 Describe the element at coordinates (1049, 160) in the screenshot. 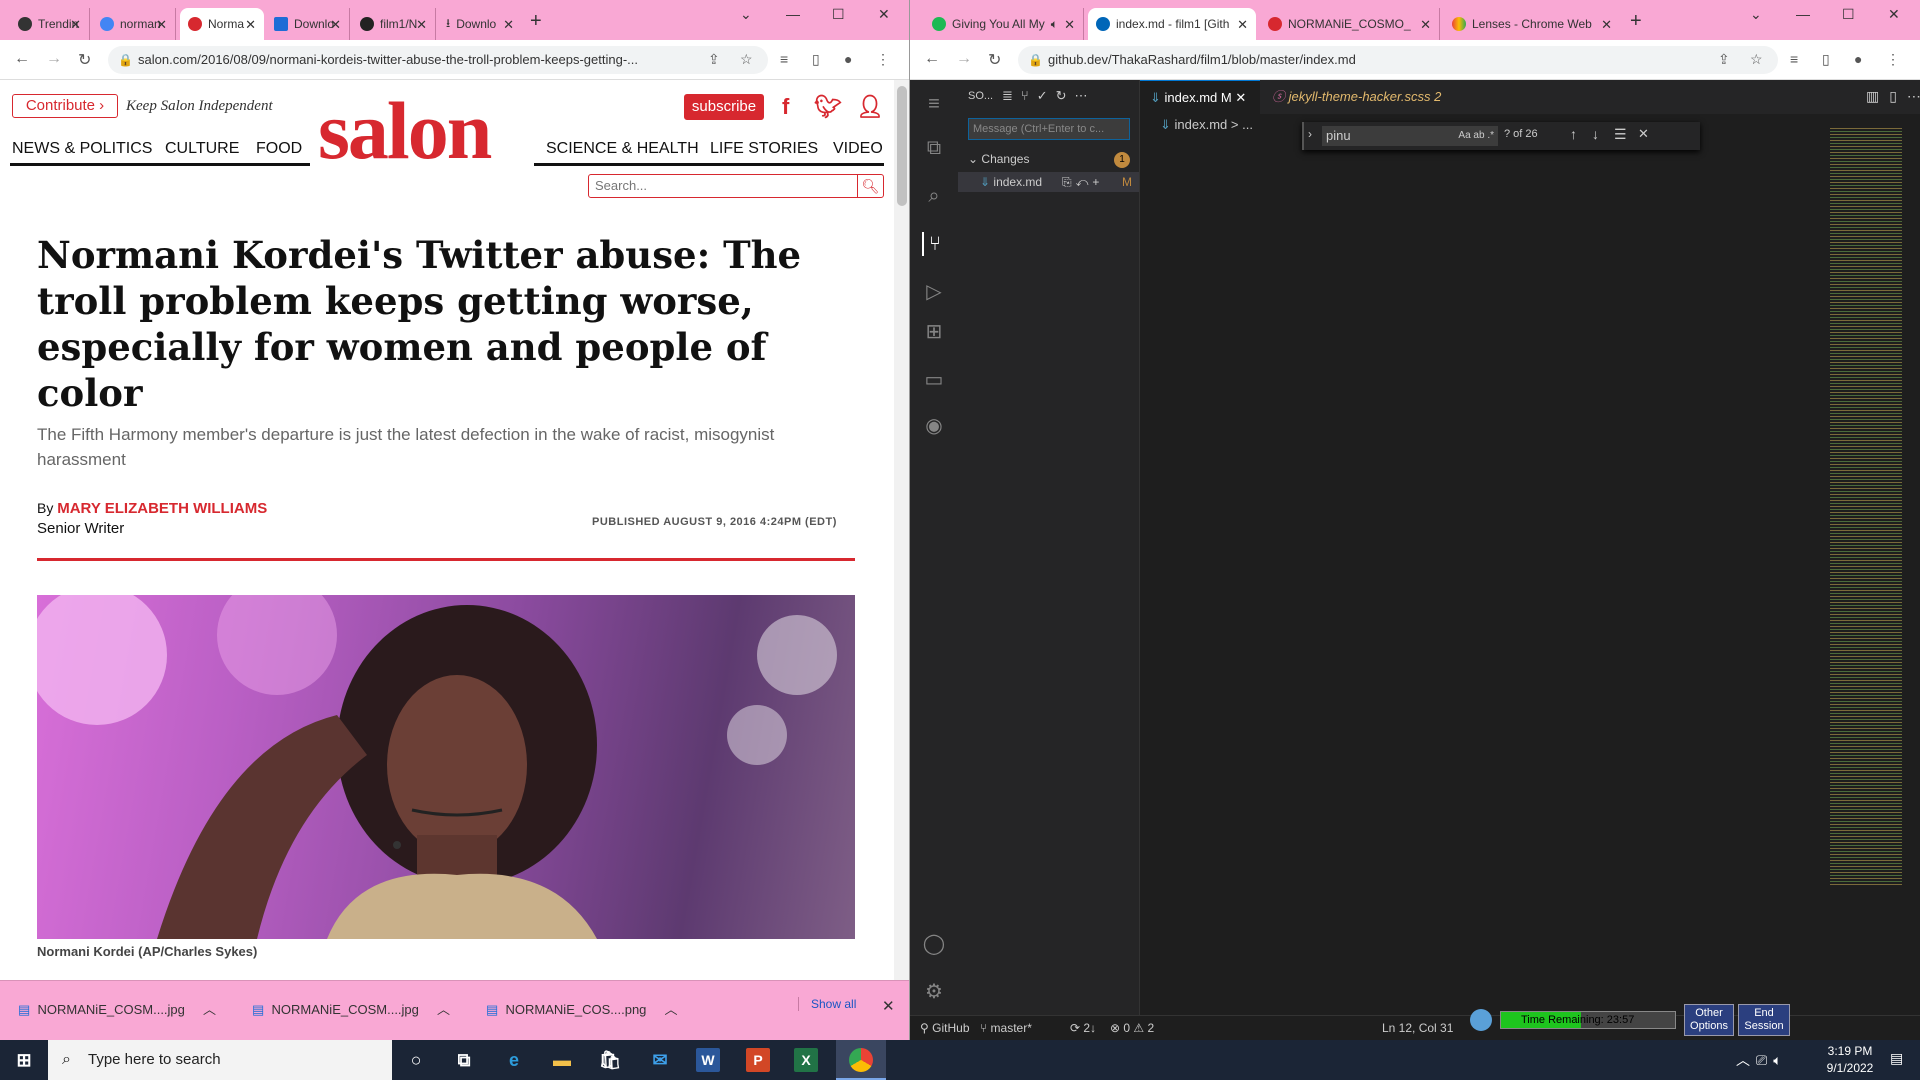

I see `changes-group: ⌄ Changes 1` at that location.